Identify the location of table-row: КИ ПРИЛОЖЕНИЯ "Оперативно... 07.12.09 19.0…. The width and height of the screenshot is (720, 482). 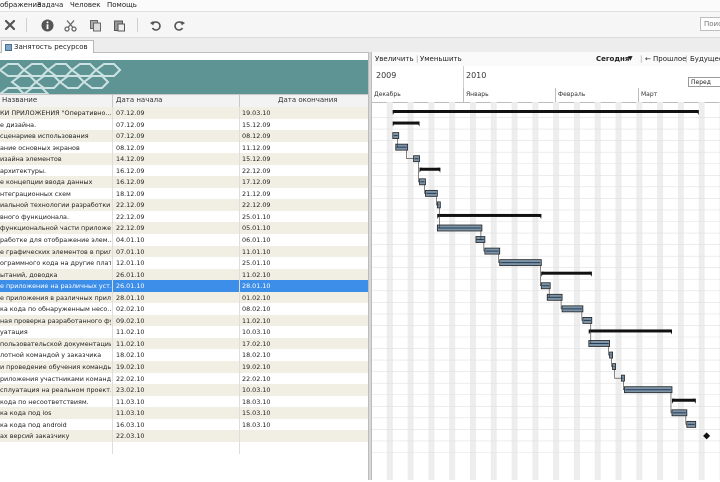
(184, 113).